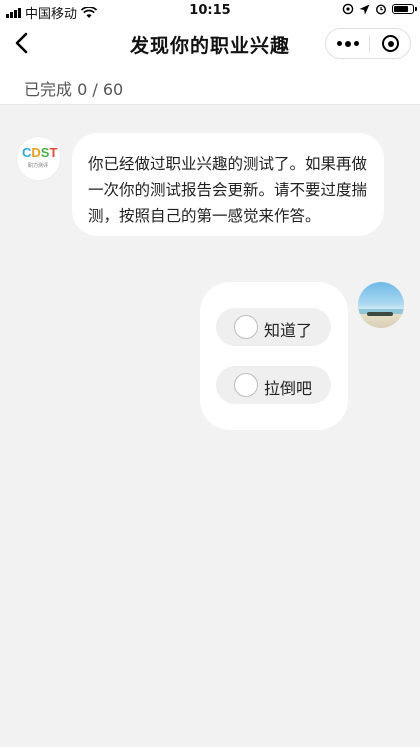  What do you see at coordinates (38, 166) in the screenshot?
I see `logo-subtitle: 职力测评` at bounding box center [38, 166].